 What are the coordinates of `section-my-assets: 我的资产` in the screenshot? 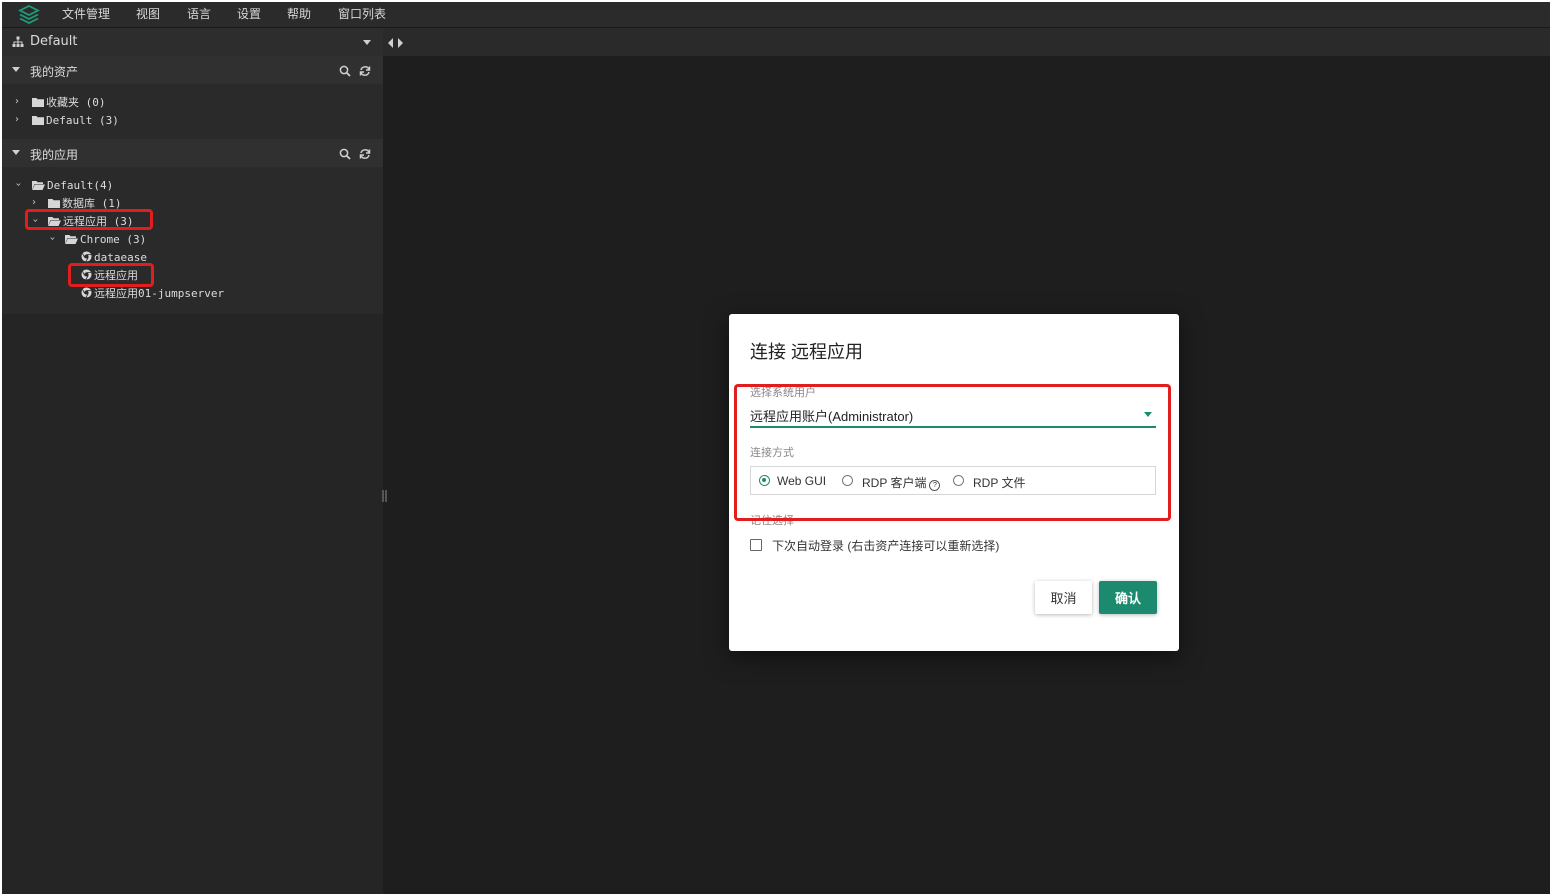 It's located at (192, 70).